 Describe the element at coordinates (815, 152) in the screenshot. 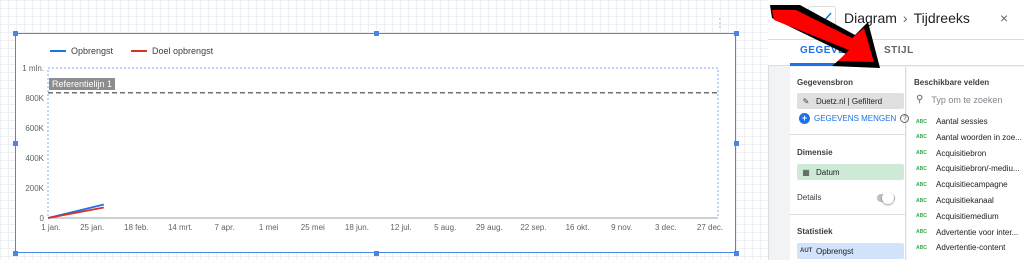

I see `dimension-title: Dimensie` at that location.